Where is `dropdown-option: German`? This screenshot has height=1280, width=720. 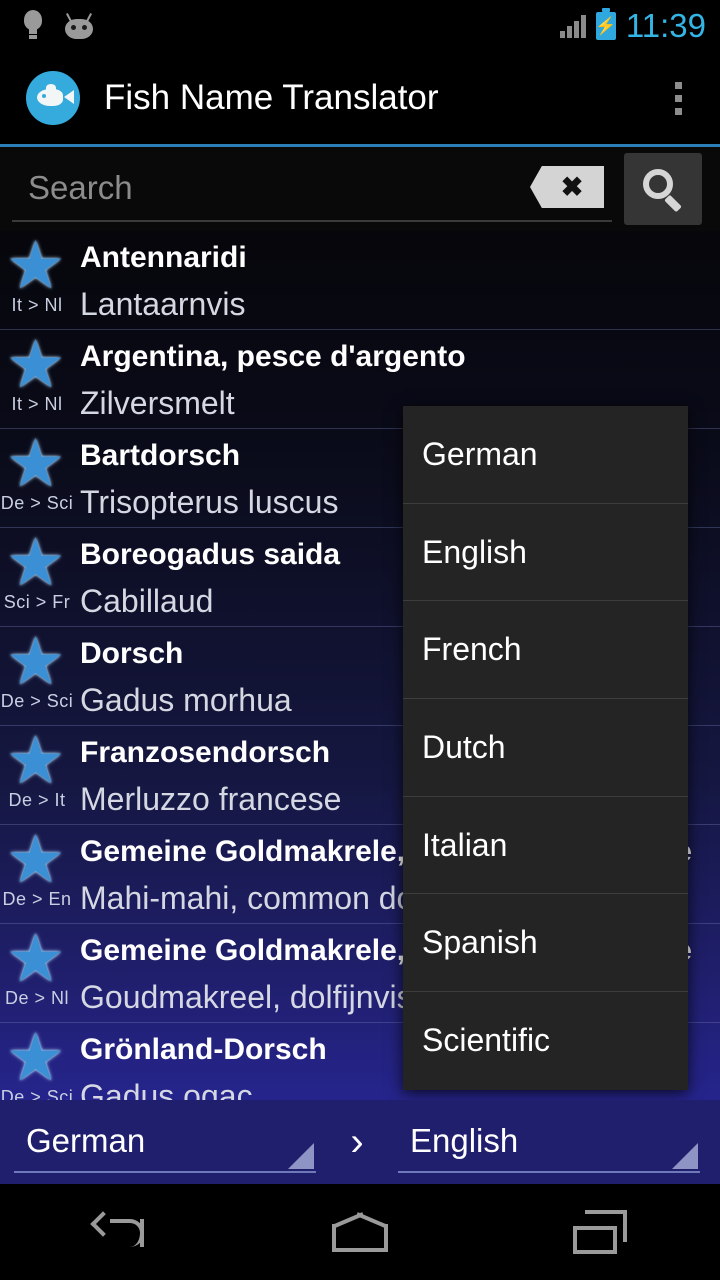 dropdown-option: German is located at coordinates (545, 455).